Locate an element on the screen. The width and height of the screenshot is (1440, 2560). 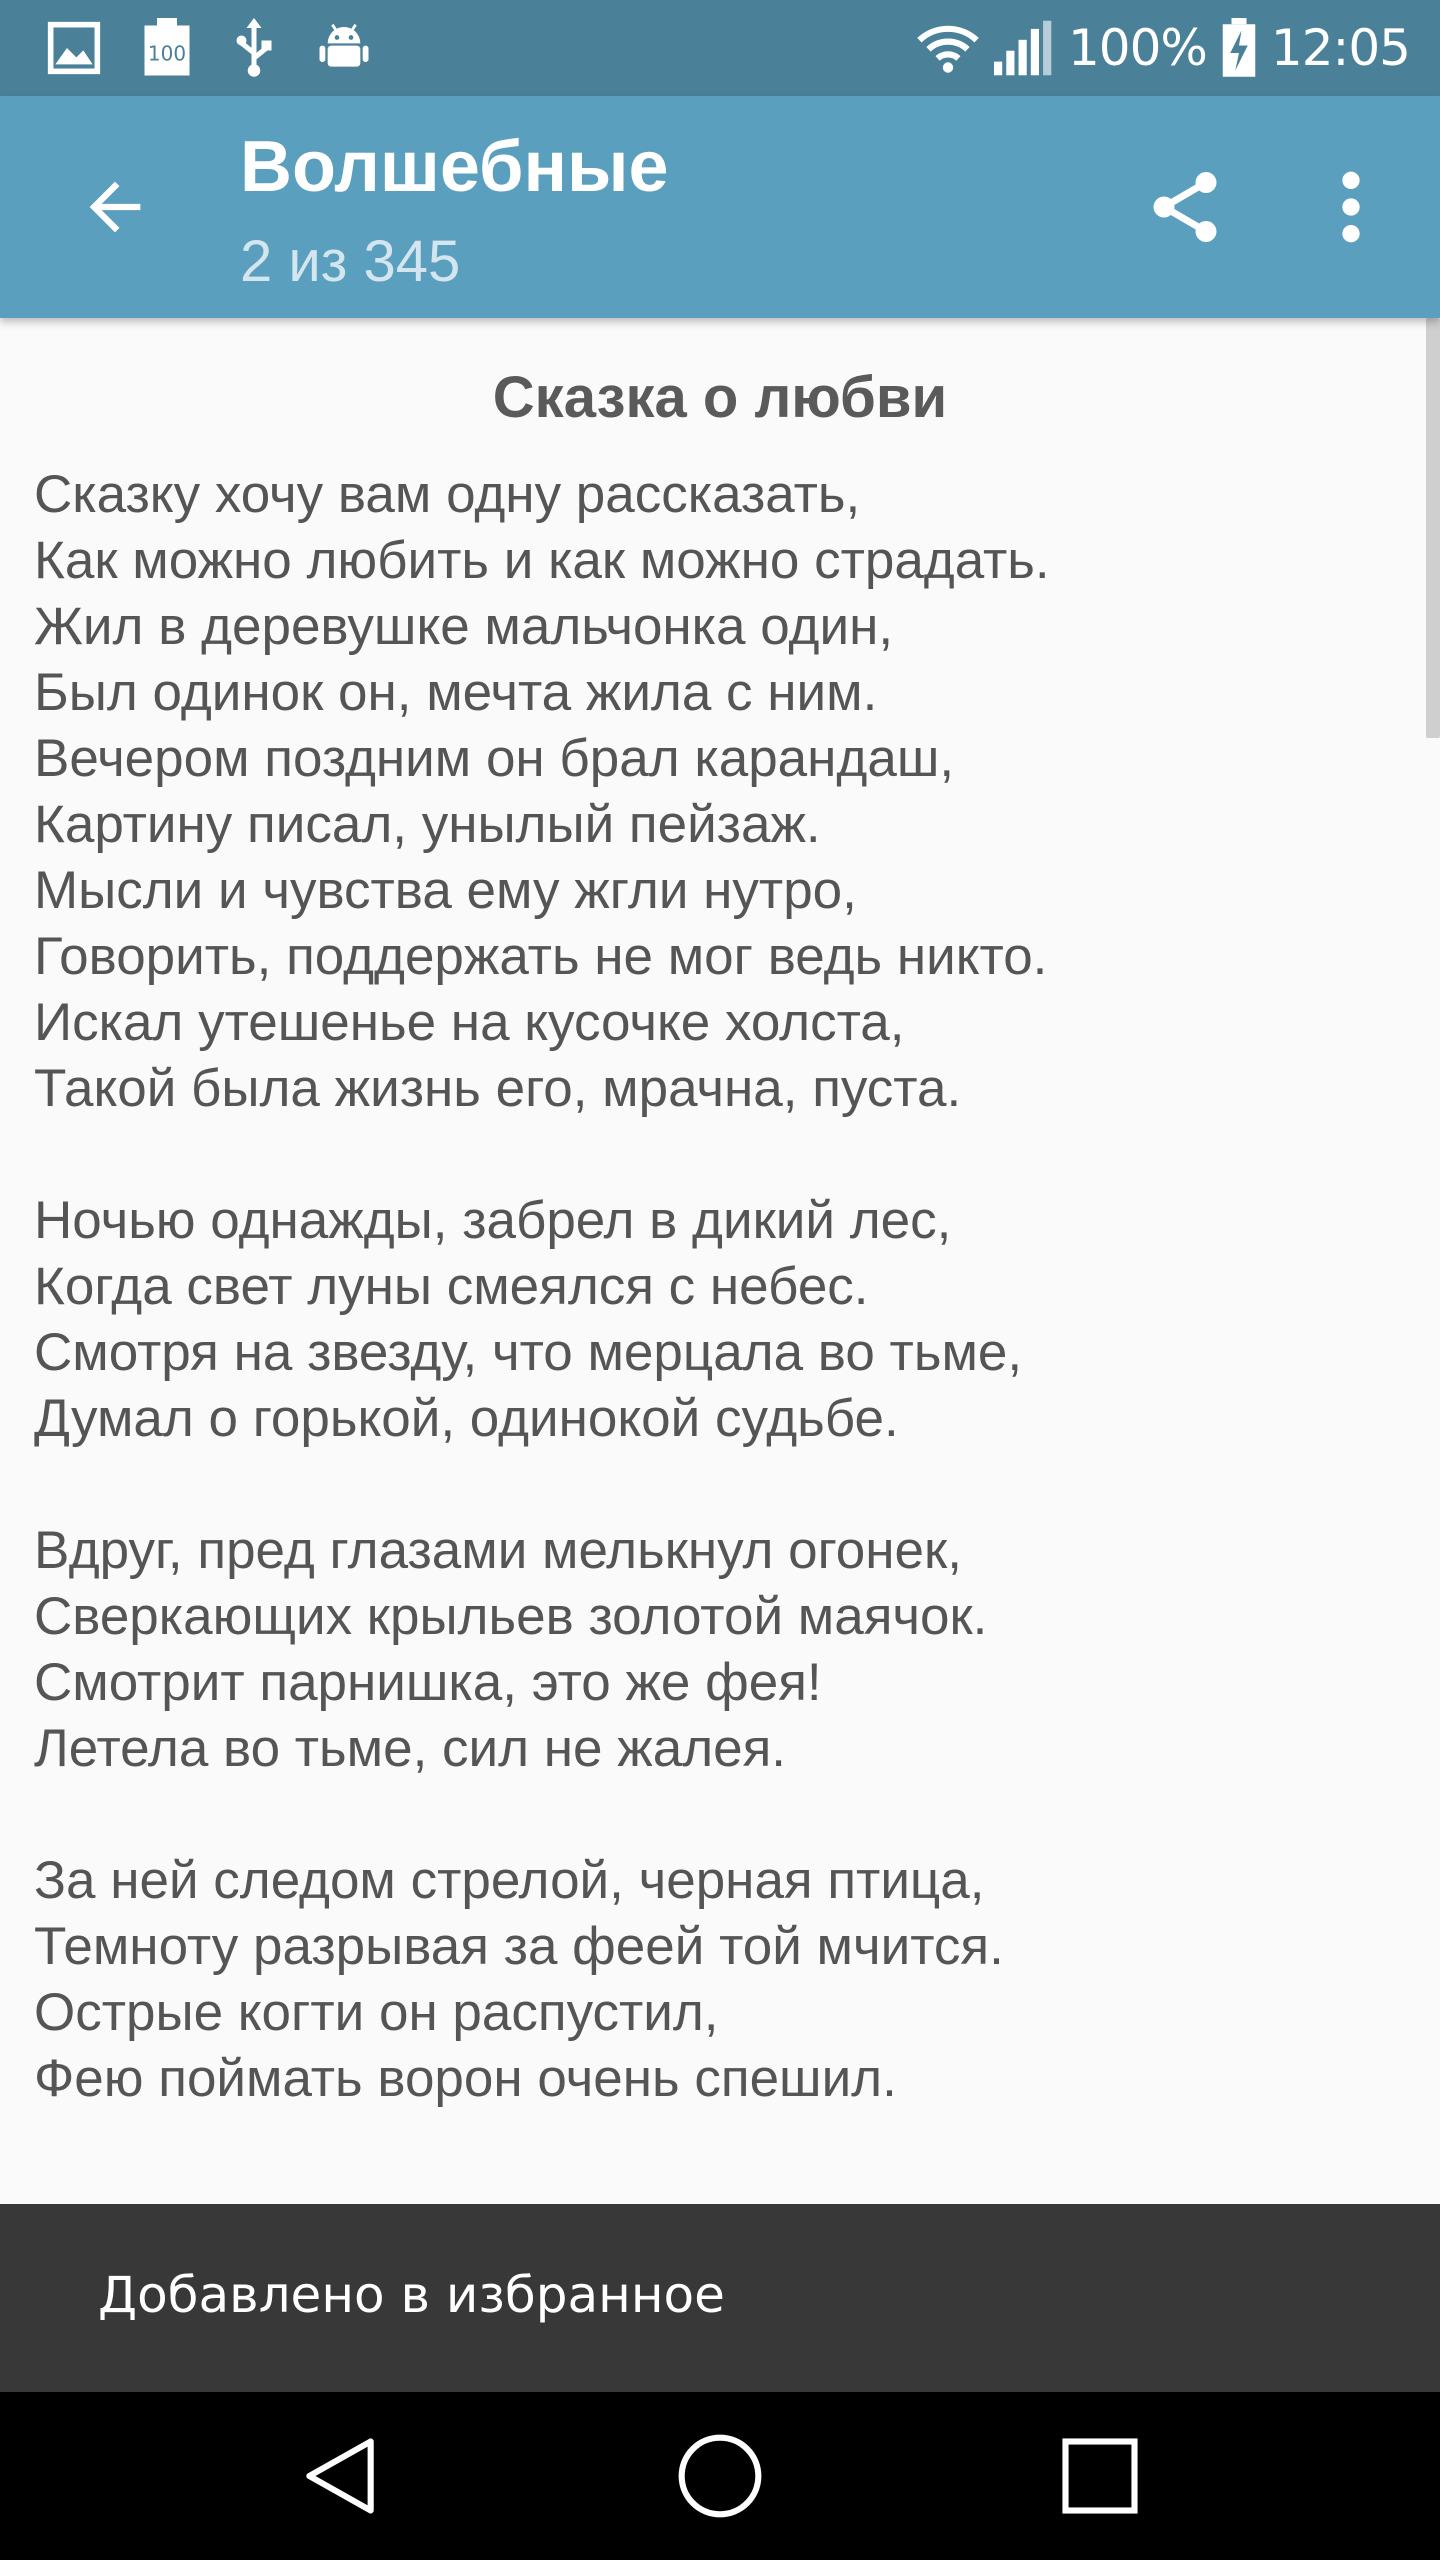
usb-icon is located at coordinates (254, 48).